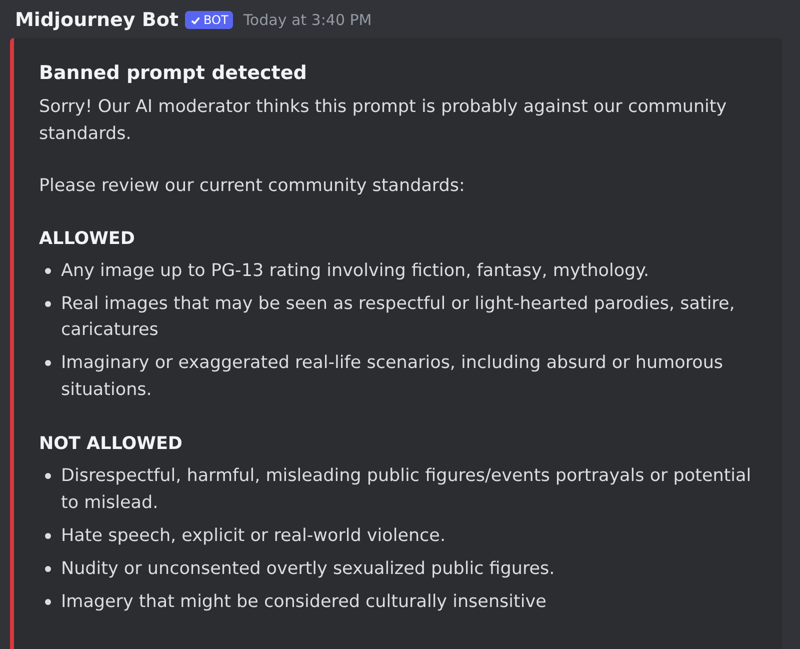  What do you see at coordinates (355, 271) in the screenshot?
I see `list-item-text: Any image up to PG-13 rating involving fiction, fantasy, mythology.` at bounding box center [355, 271].